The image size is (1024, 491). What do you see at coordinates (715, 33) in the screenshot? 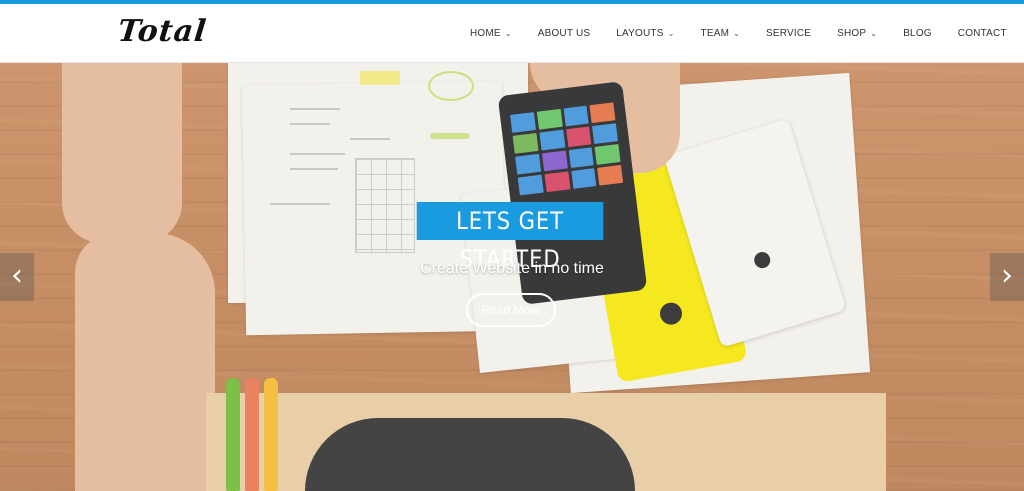
I see `nav-label: TEAM` at bounding box center [715, 33].